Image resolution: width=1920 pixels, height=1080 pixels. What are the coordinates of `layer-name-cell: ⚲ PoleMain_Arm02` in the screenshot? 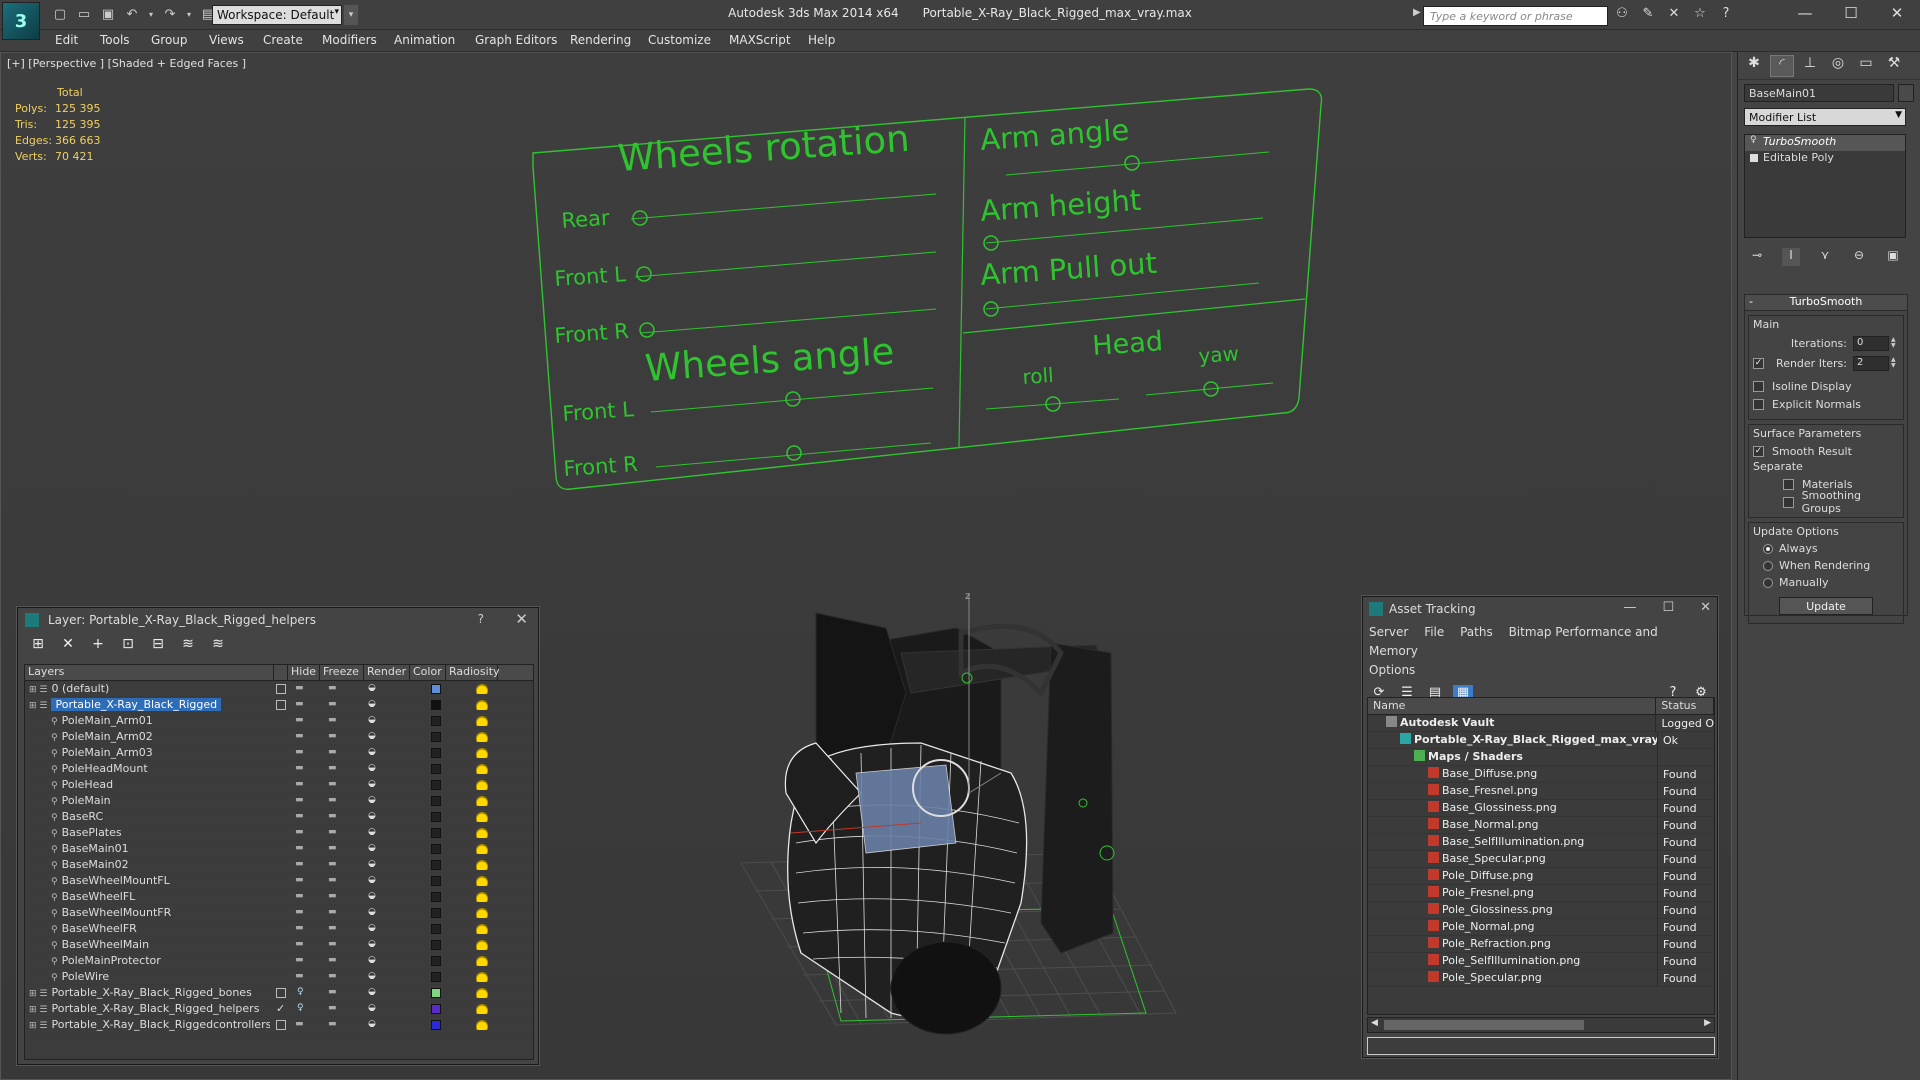 It's located at (147, 736).